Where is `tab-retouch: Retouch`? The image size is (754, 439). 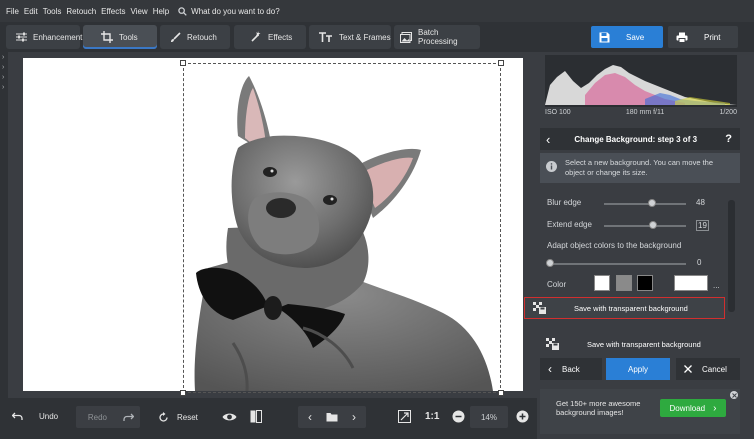
tab-retouch: Retouch is located at coordinates (195, 37).